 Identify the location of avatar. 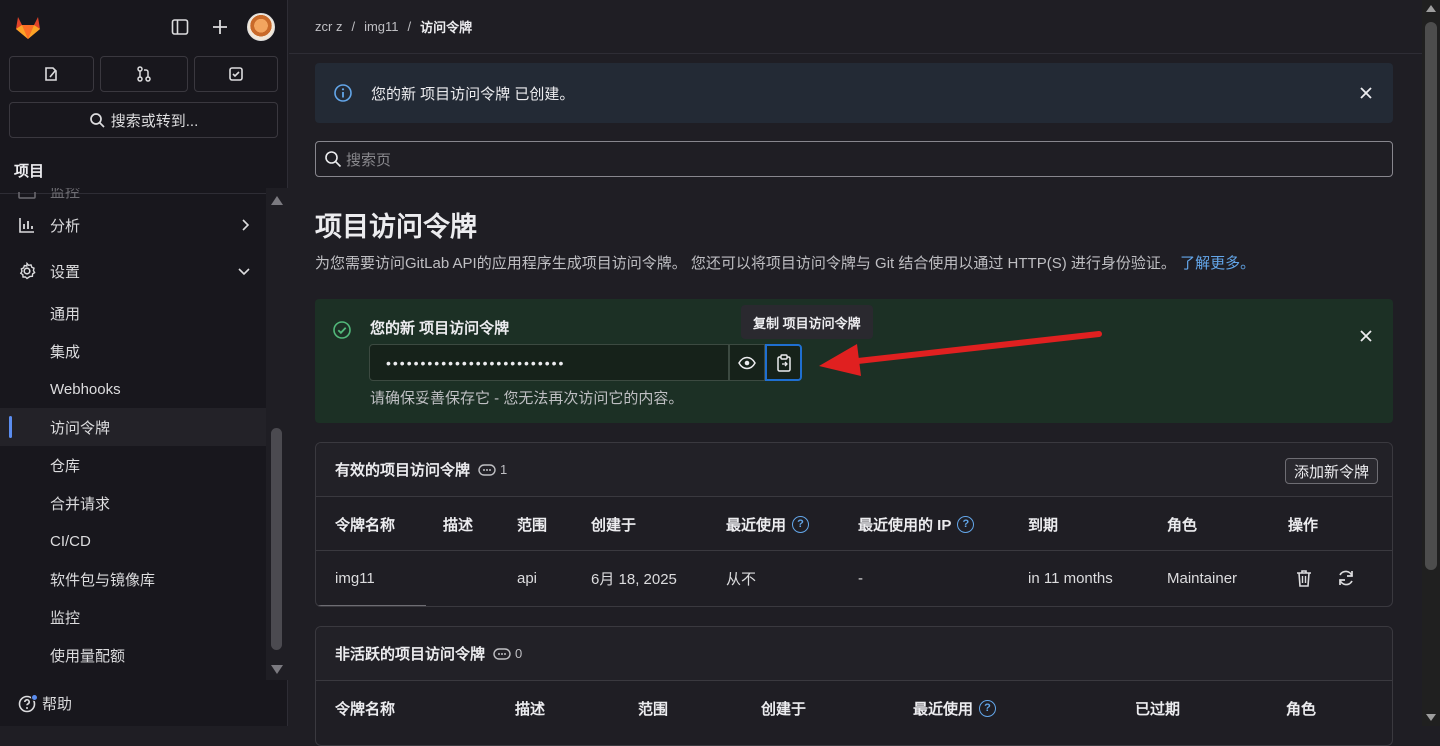
(261, 27).